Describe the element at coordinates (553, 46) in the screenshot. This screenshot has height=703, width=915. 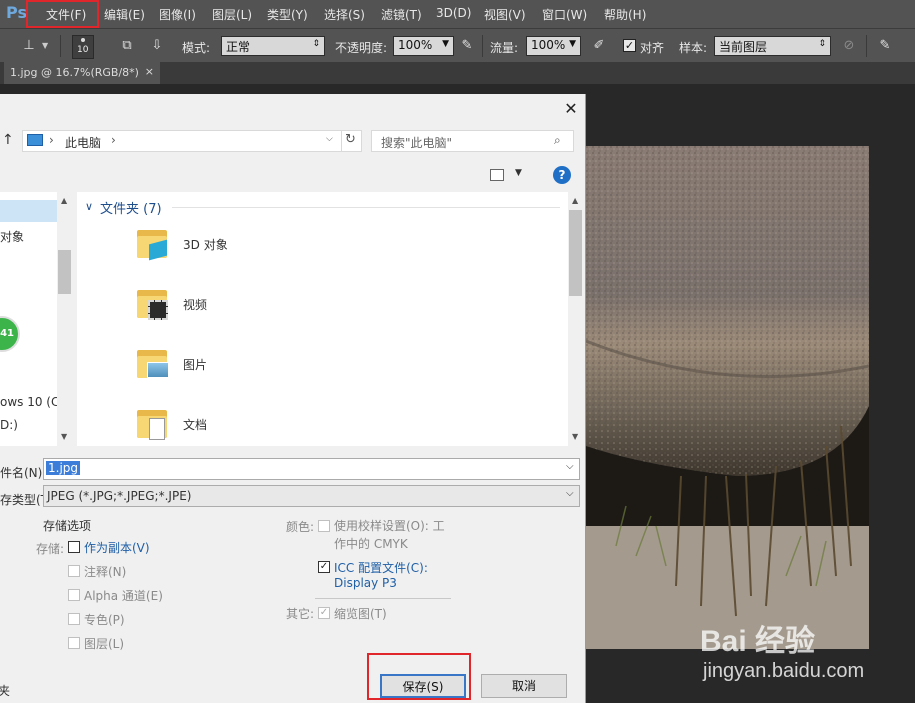
I see `flow-input: 100% ▼` at that location.